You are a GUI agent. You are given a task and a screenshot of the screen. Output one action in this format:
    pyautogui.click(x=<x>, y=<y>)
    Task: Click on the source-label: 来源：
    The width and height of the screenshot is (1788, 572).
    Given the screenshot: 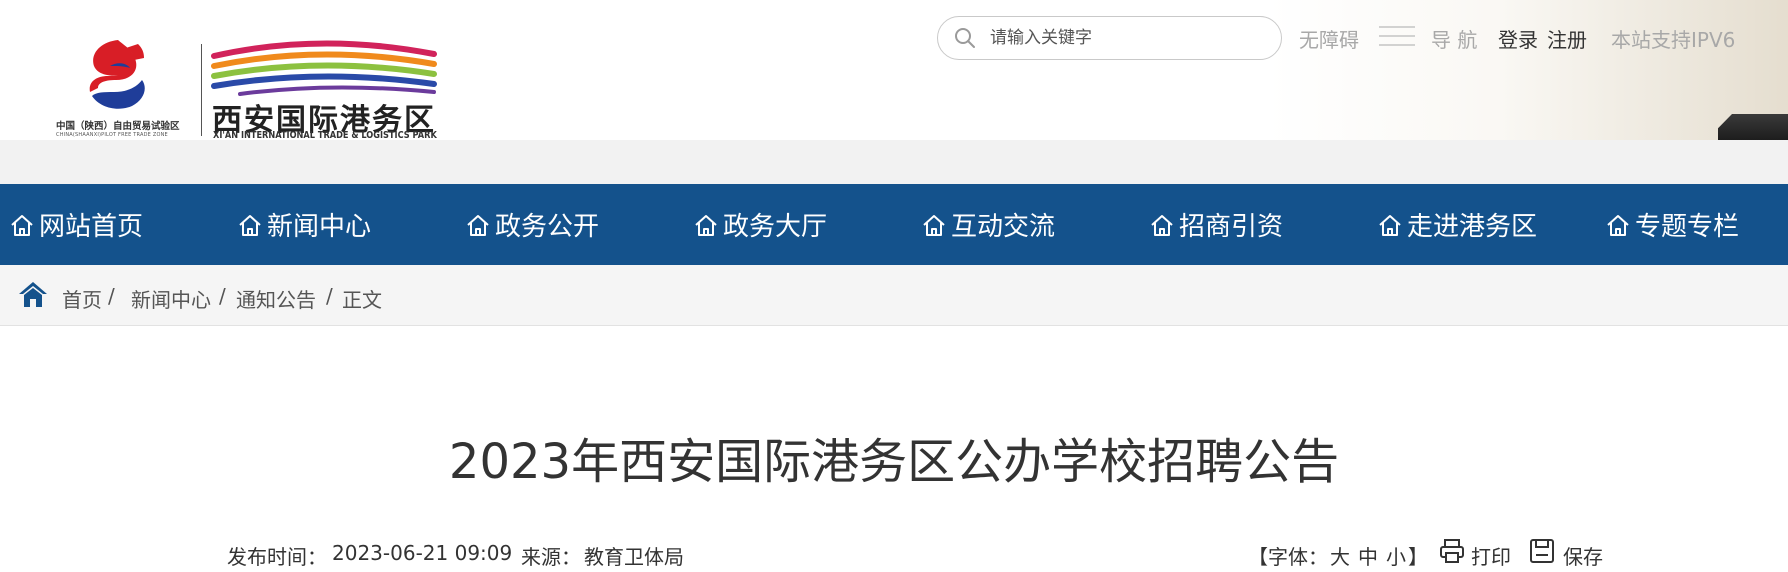 What is the action you would take?
    pyautogui.click(x=551, y=557)
    